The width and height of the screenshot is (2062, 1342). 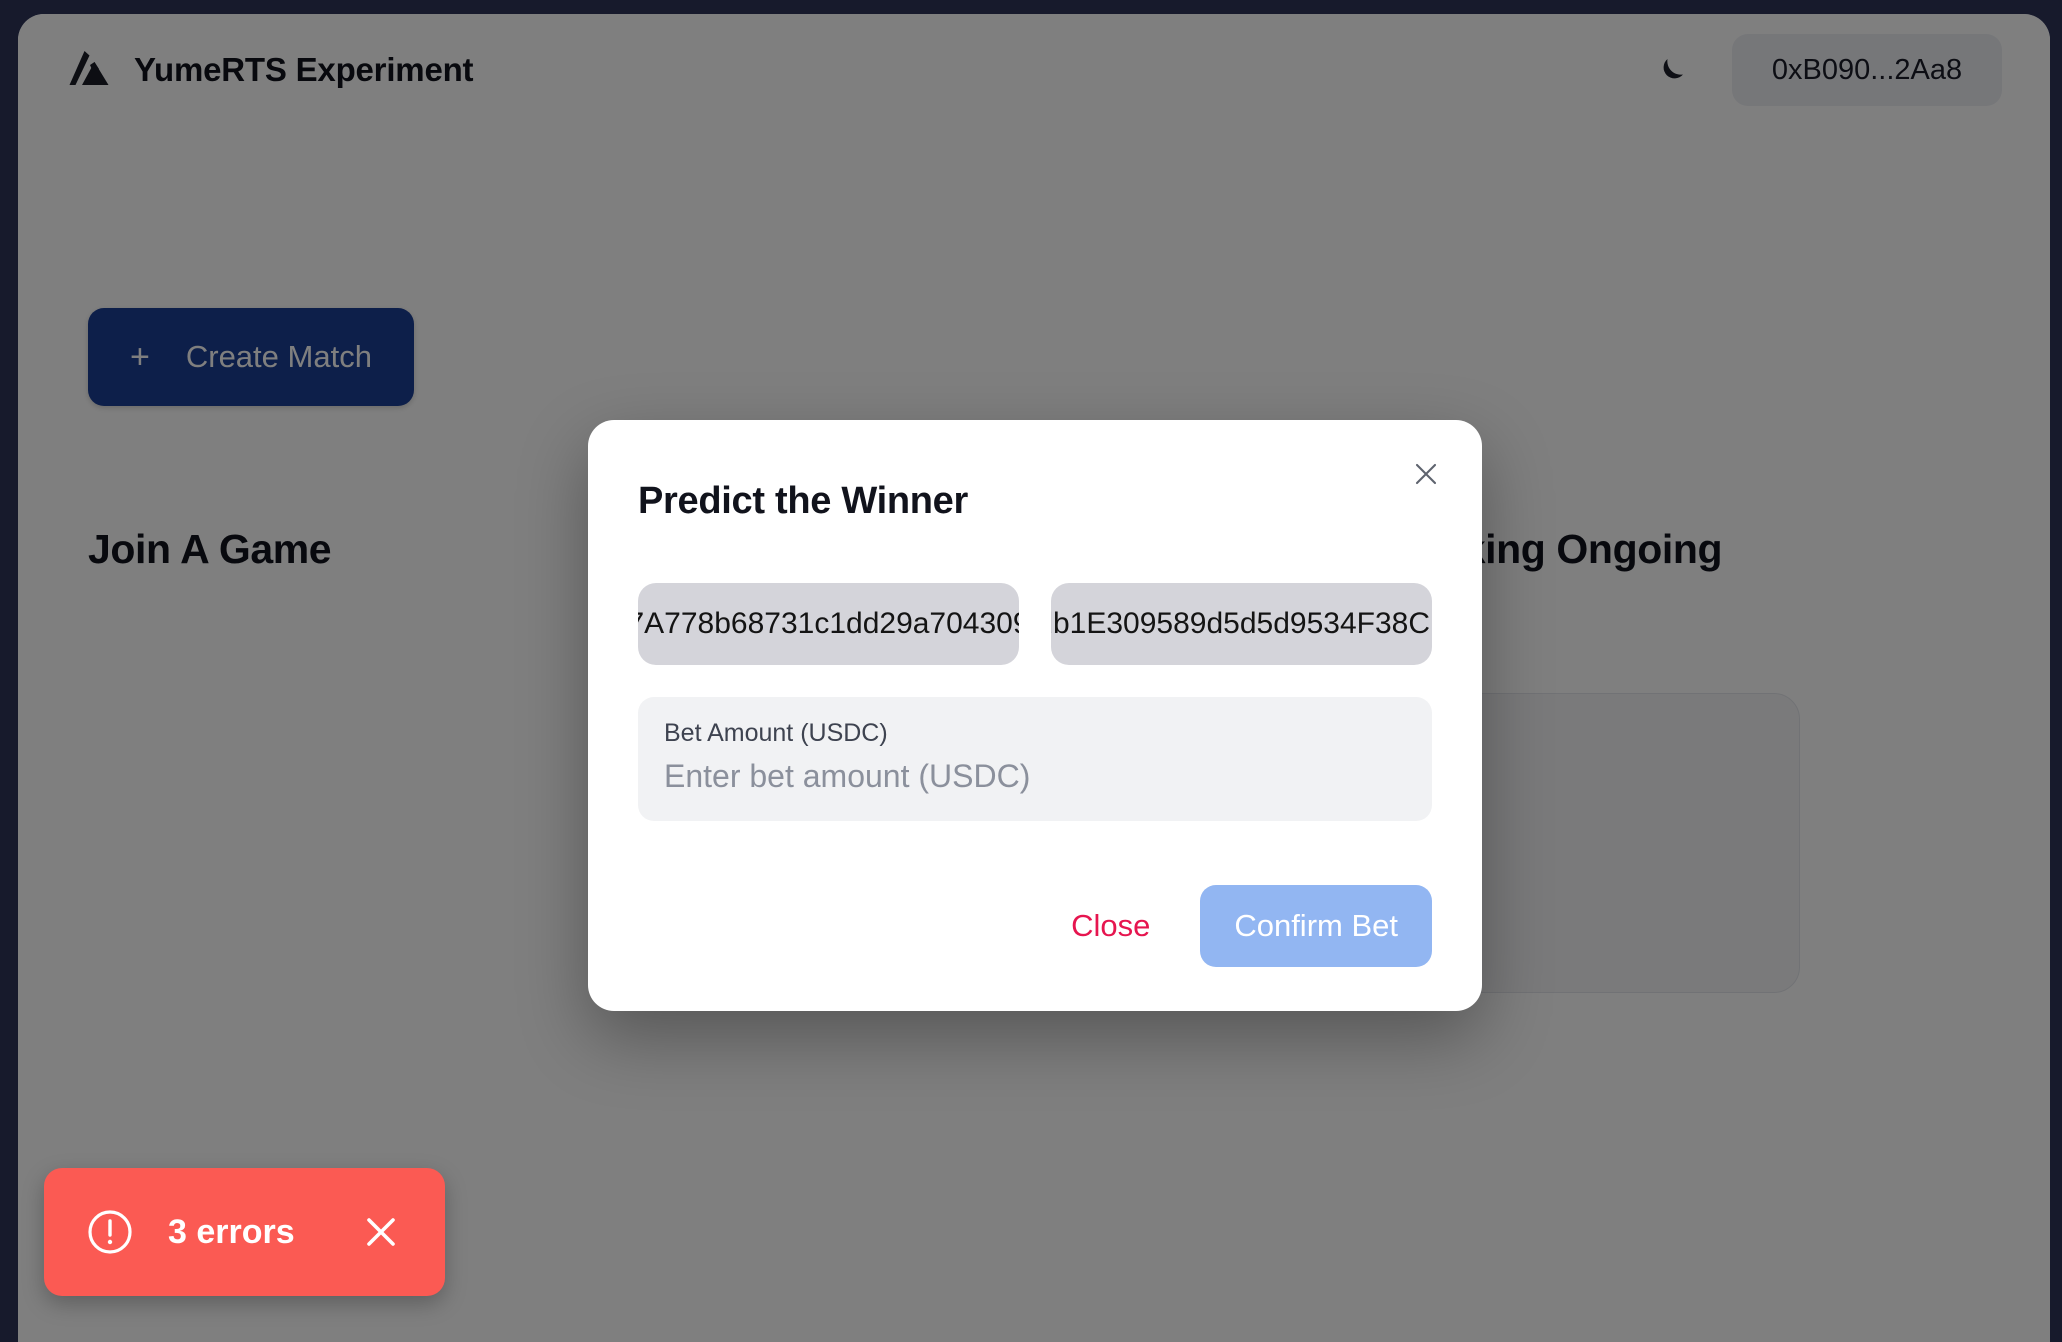 I want to click on dialog-title: Predict the Winner, so click(x=803, y=501).